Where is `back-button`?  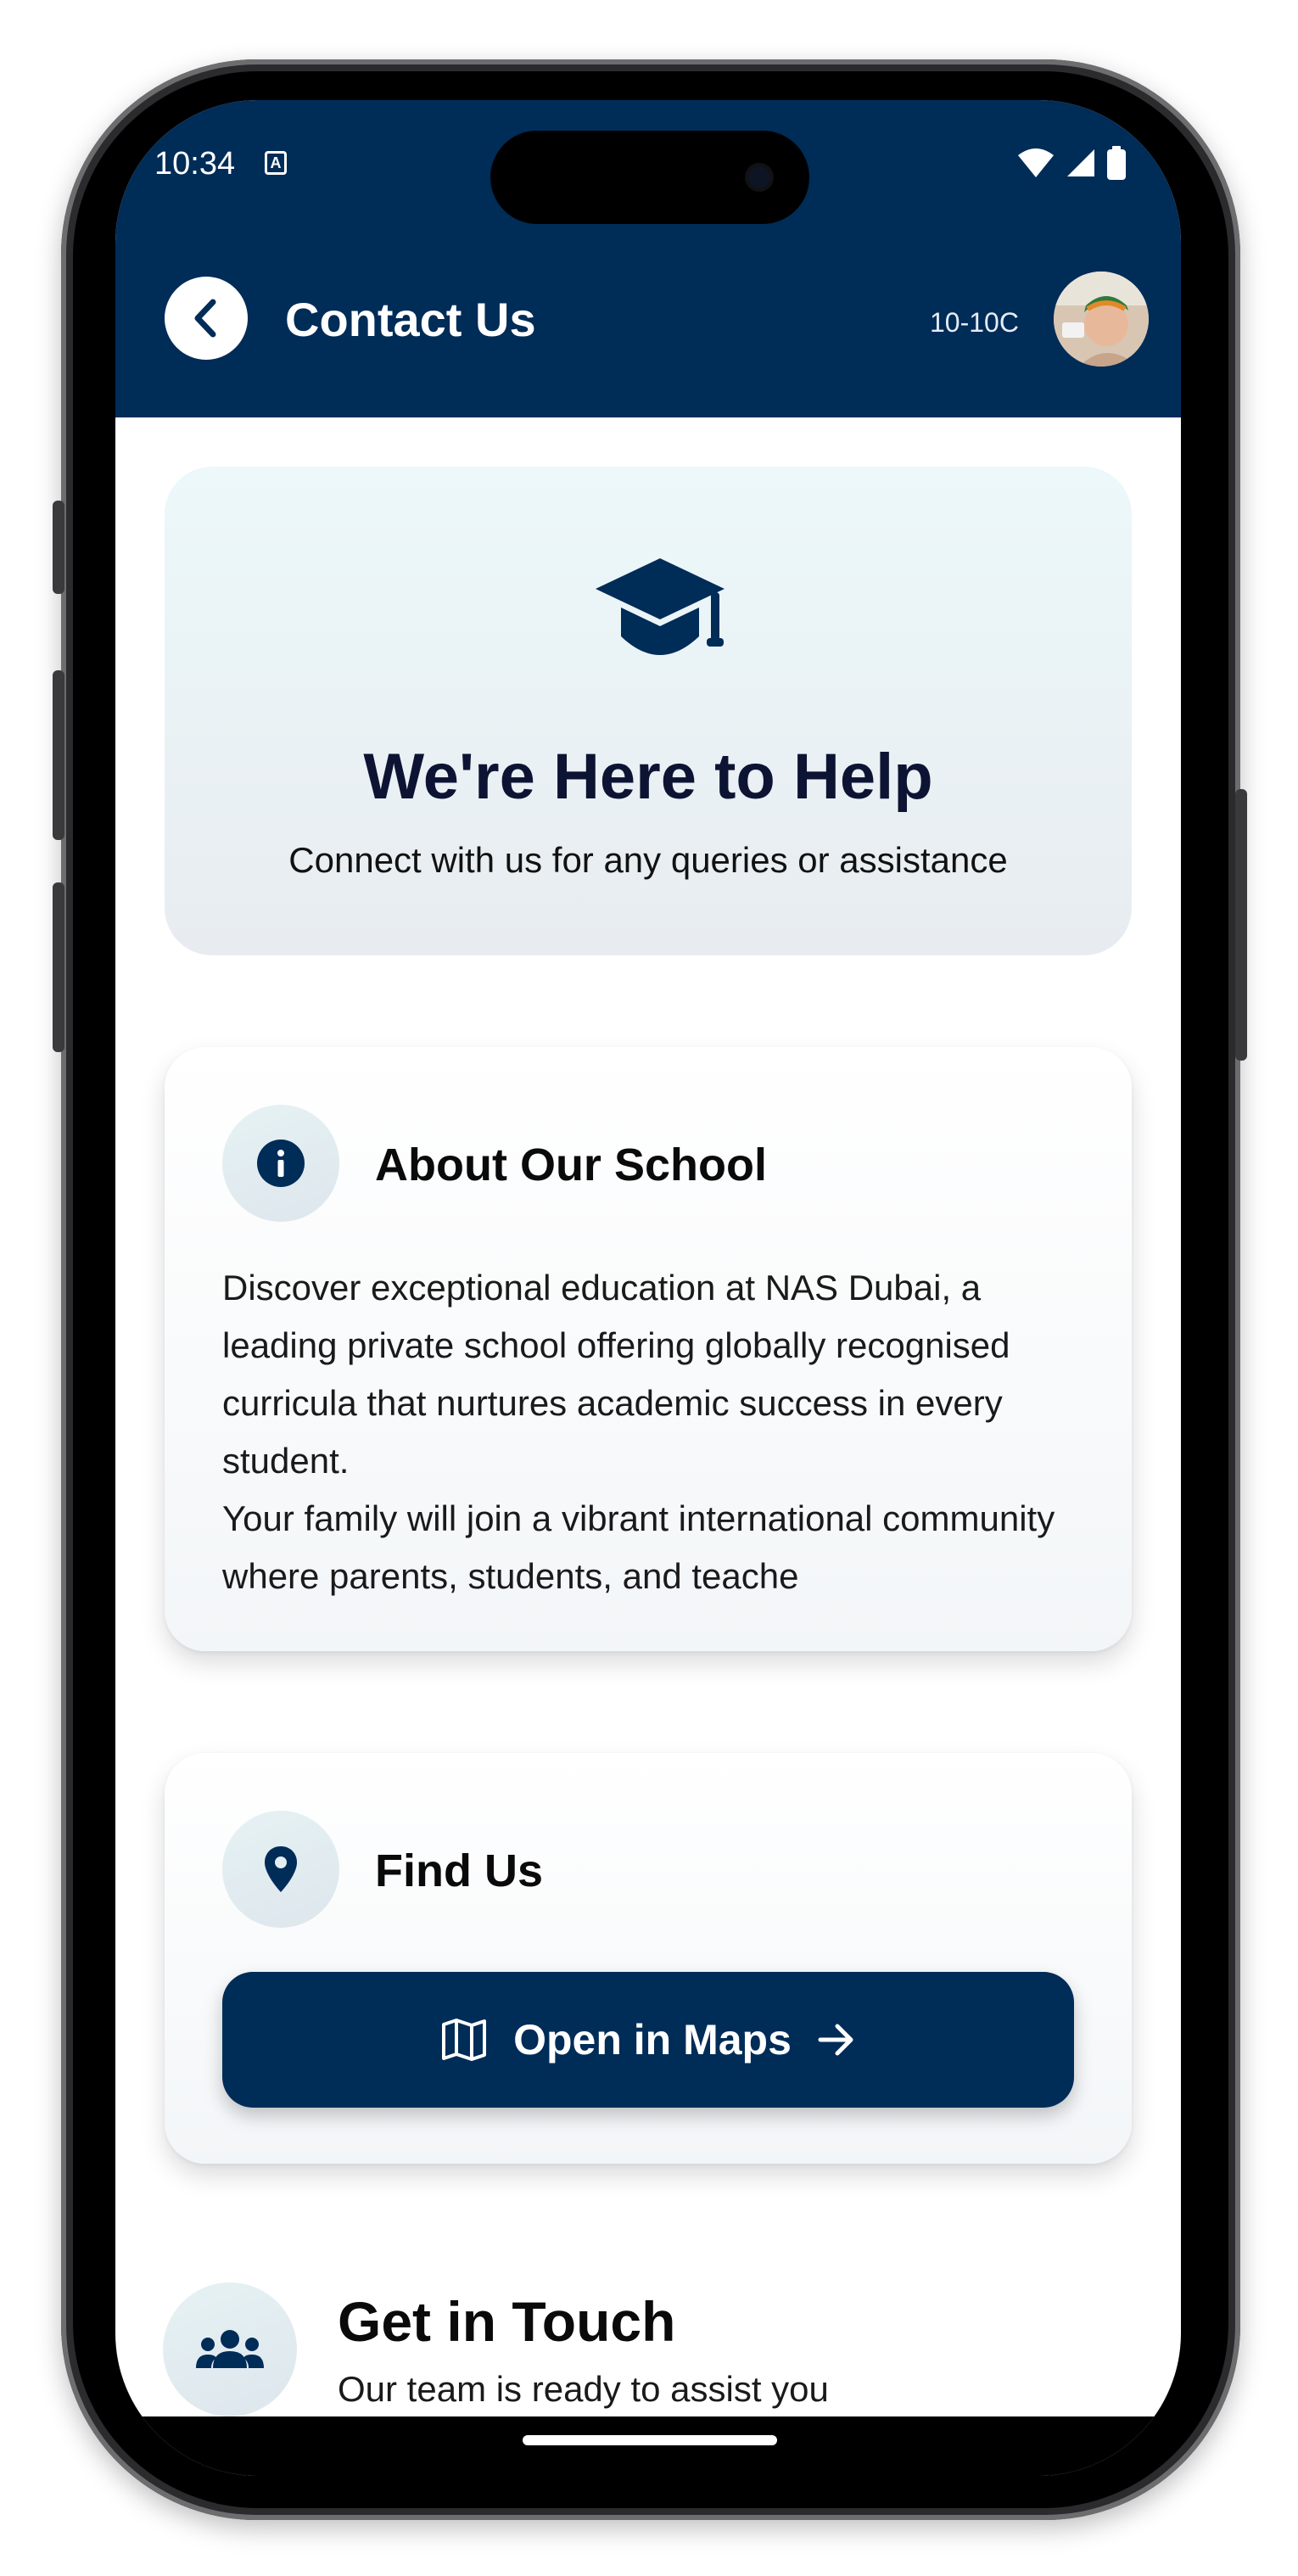 back-button is located at coordinates (206, 318).